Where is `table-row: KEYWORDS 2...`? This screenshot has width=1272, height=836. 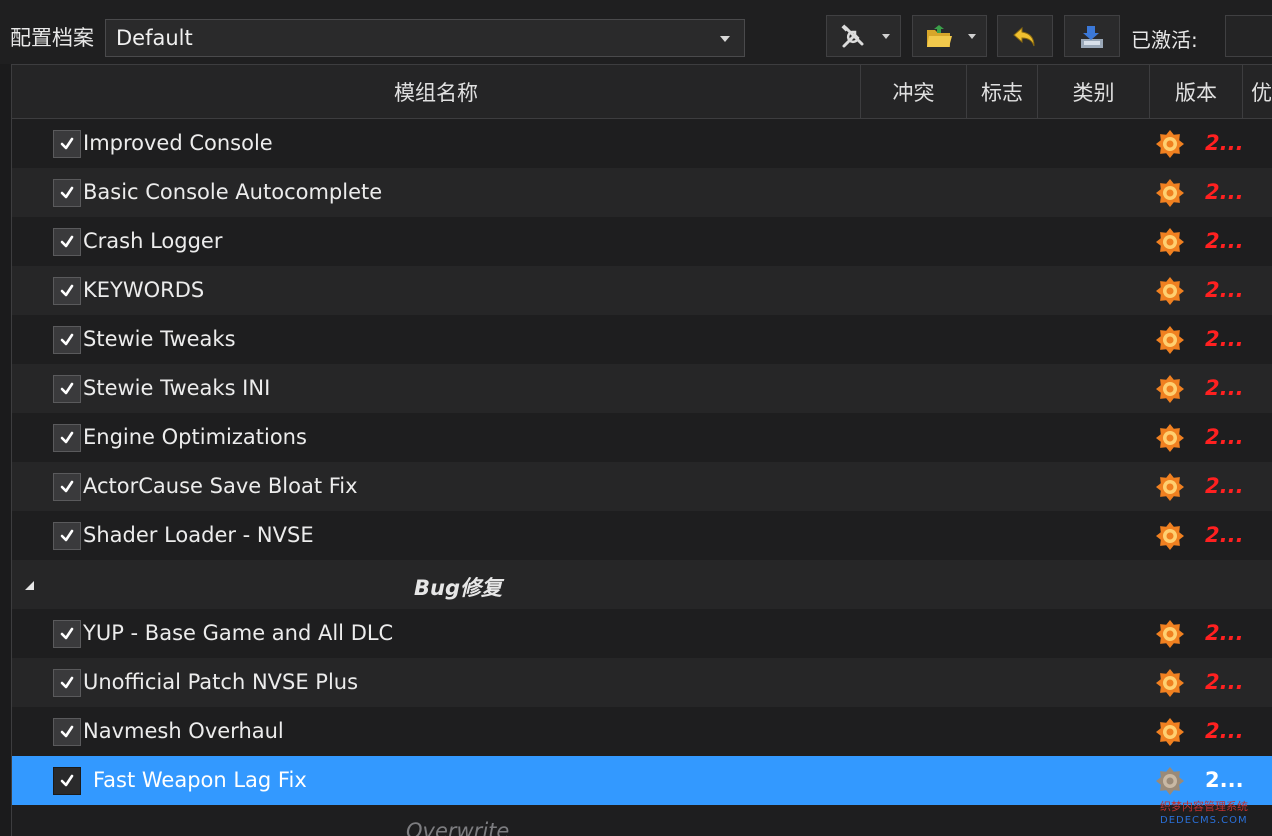 table-row: KEYWORDS 2... is located at coordinates (642, 290).